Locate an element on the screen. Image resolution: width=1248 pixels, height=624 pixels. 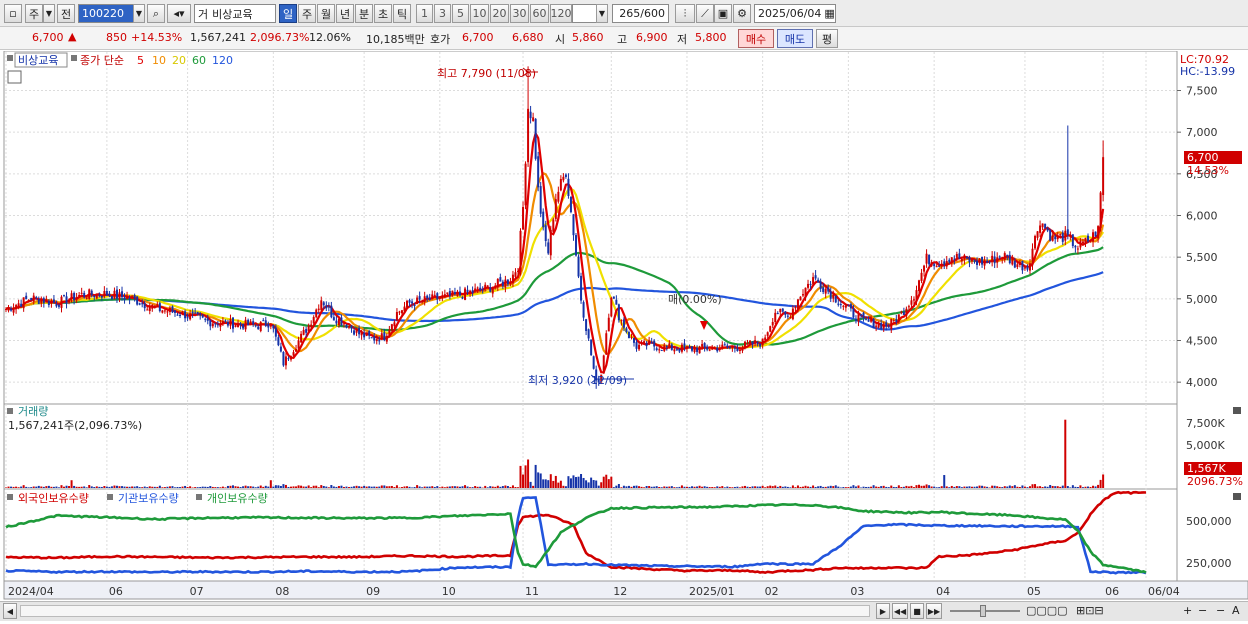
code-dropdown-icon: ▼ is located at coordinates (139, 13).